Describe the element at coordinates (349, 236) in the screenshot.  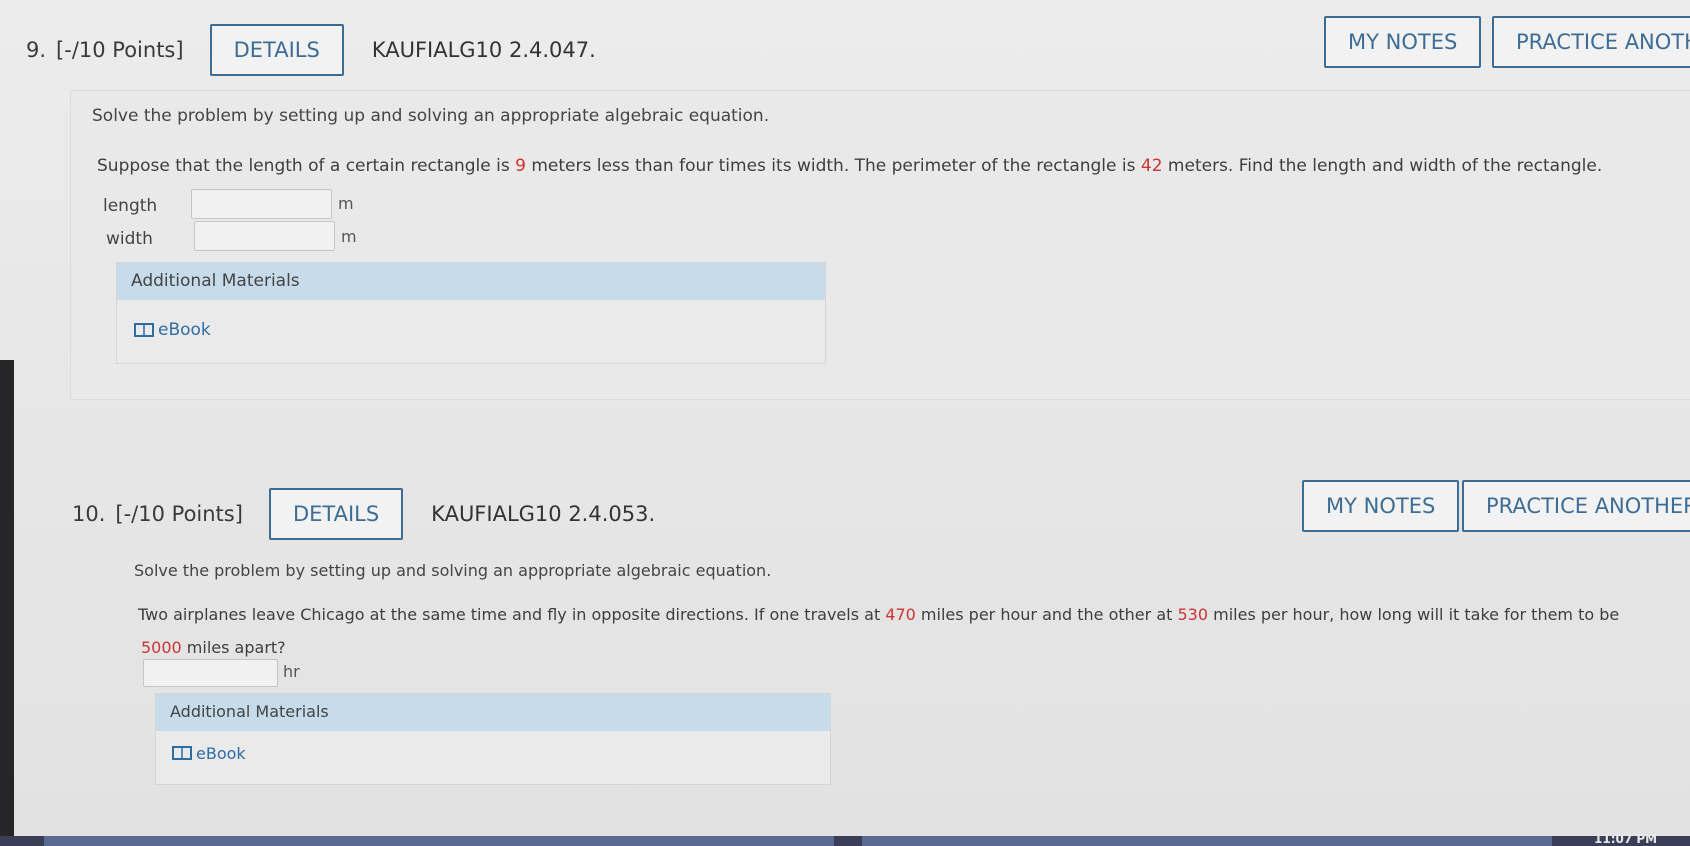
I see `width-unit: m` at that location.